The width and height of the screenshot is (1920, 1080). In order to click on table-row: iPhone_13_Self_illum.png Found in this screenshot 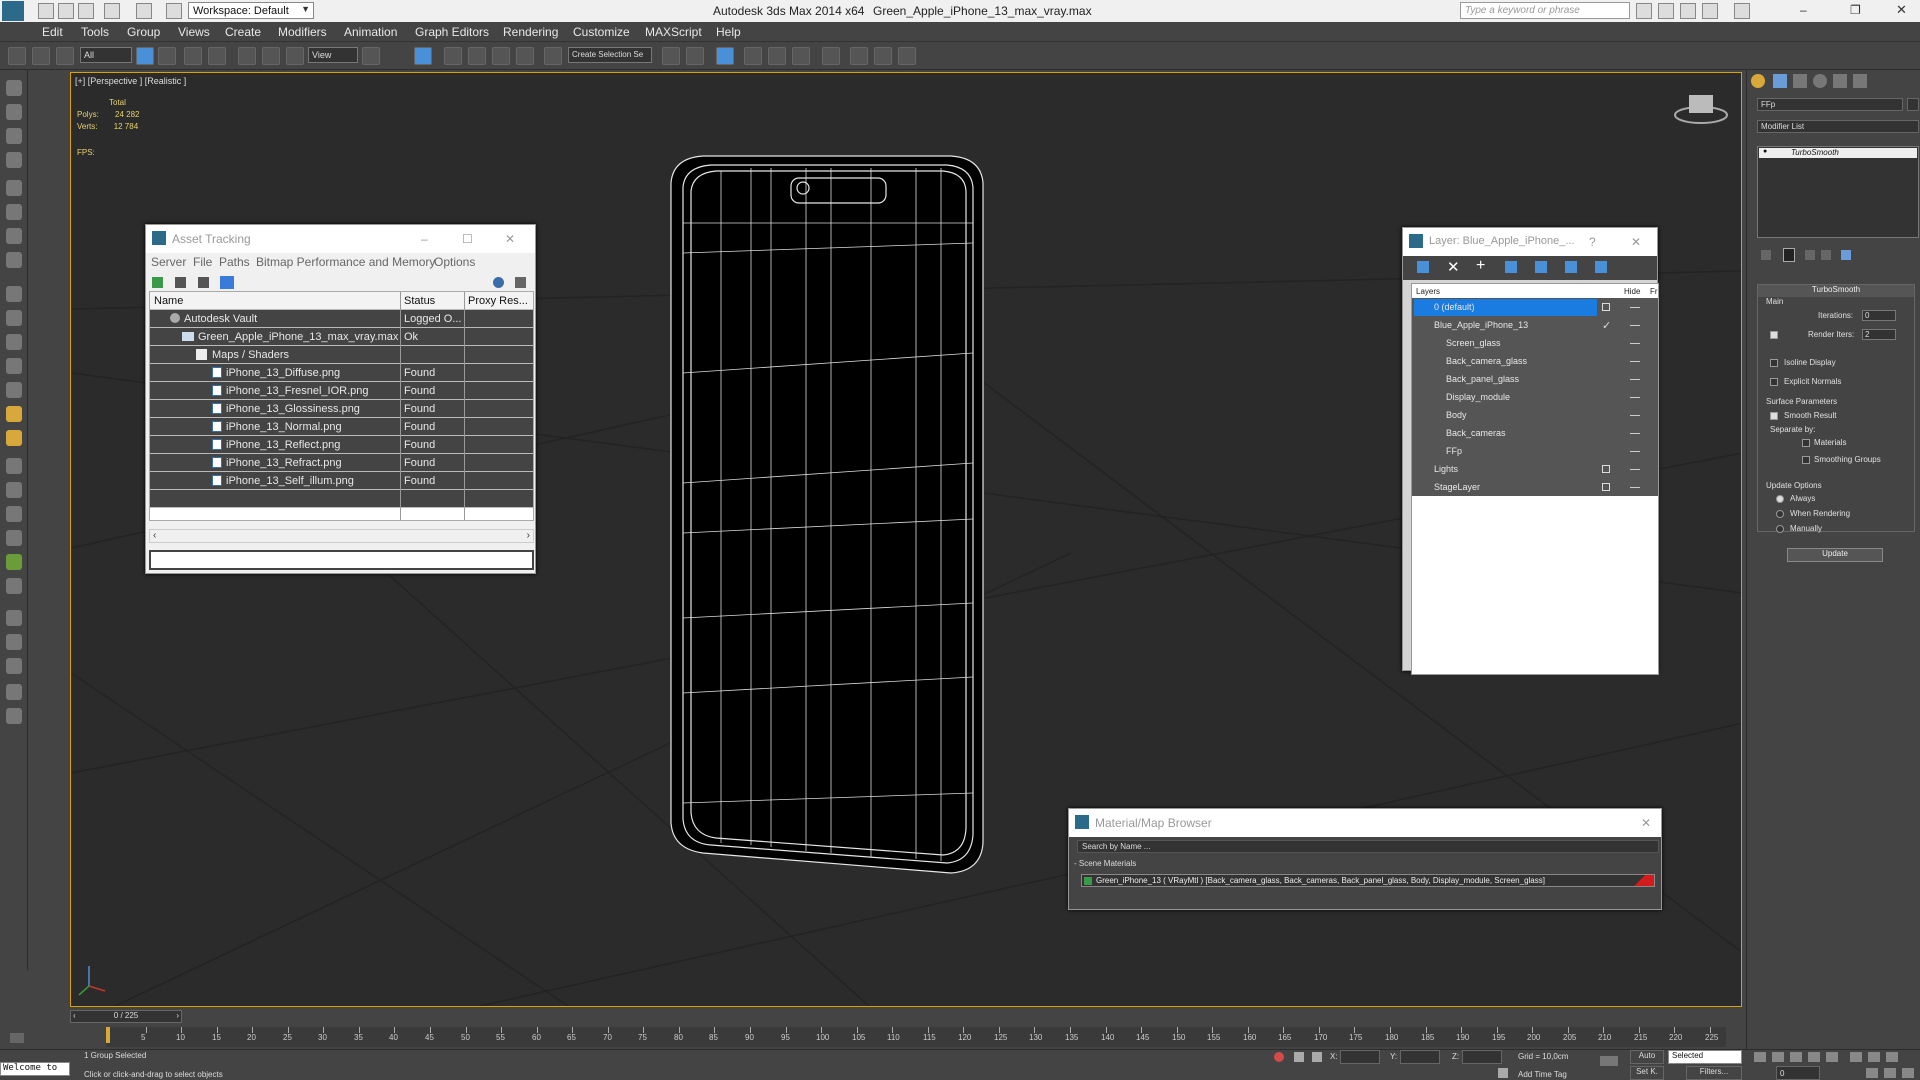, I will do `click(341, 481)`.